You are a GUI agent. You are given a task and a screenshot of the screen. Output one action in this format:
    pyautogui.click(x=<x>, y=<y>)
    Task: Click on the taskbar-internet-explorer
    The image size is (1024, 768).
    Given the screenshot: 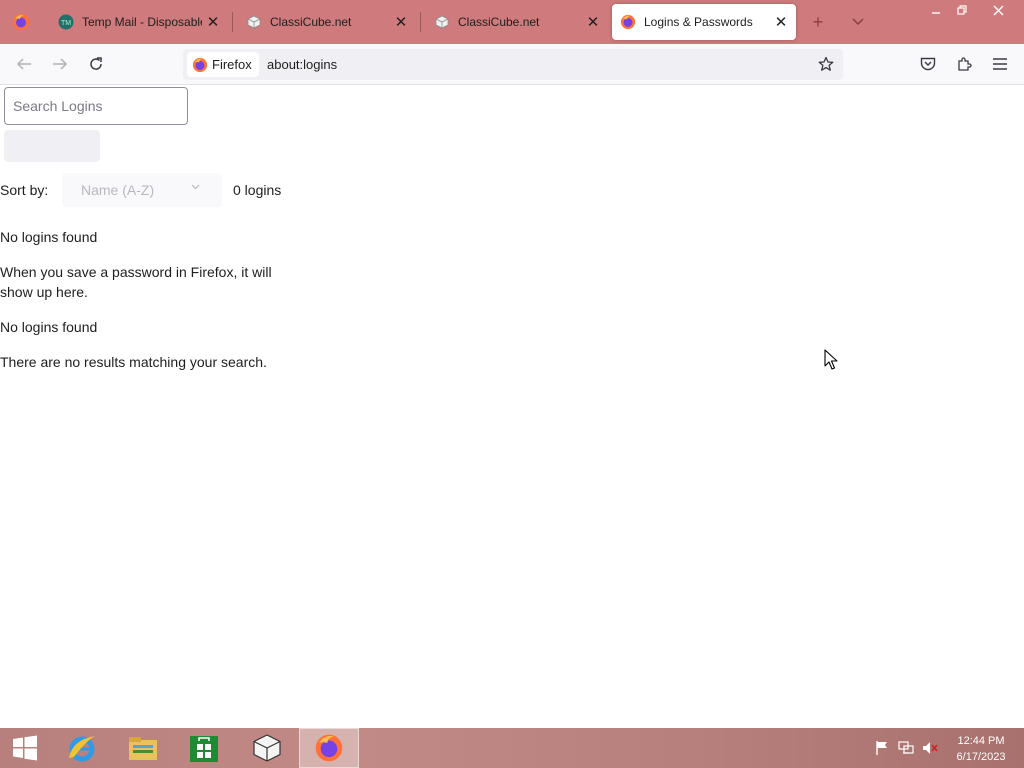 What is the action you would take?
    pyautogui.click(x=82, y=748)
    